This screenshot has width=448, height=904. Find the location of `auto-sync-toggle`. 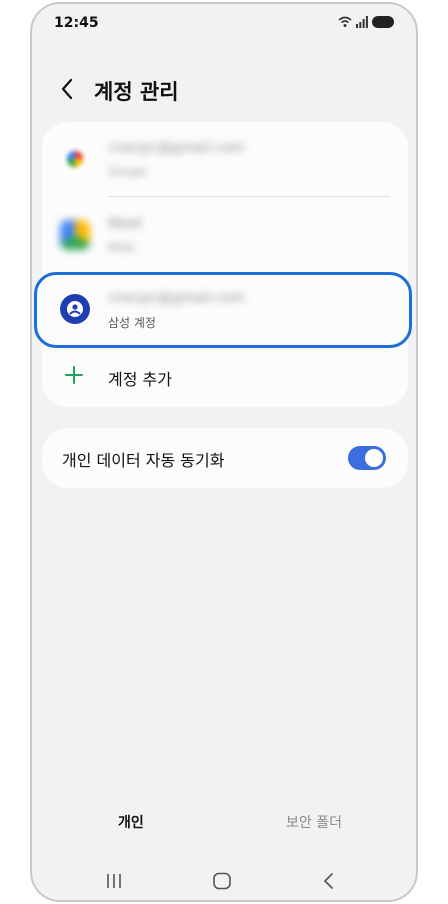

auto-sync-toggle is located at coordinates (367, 458).